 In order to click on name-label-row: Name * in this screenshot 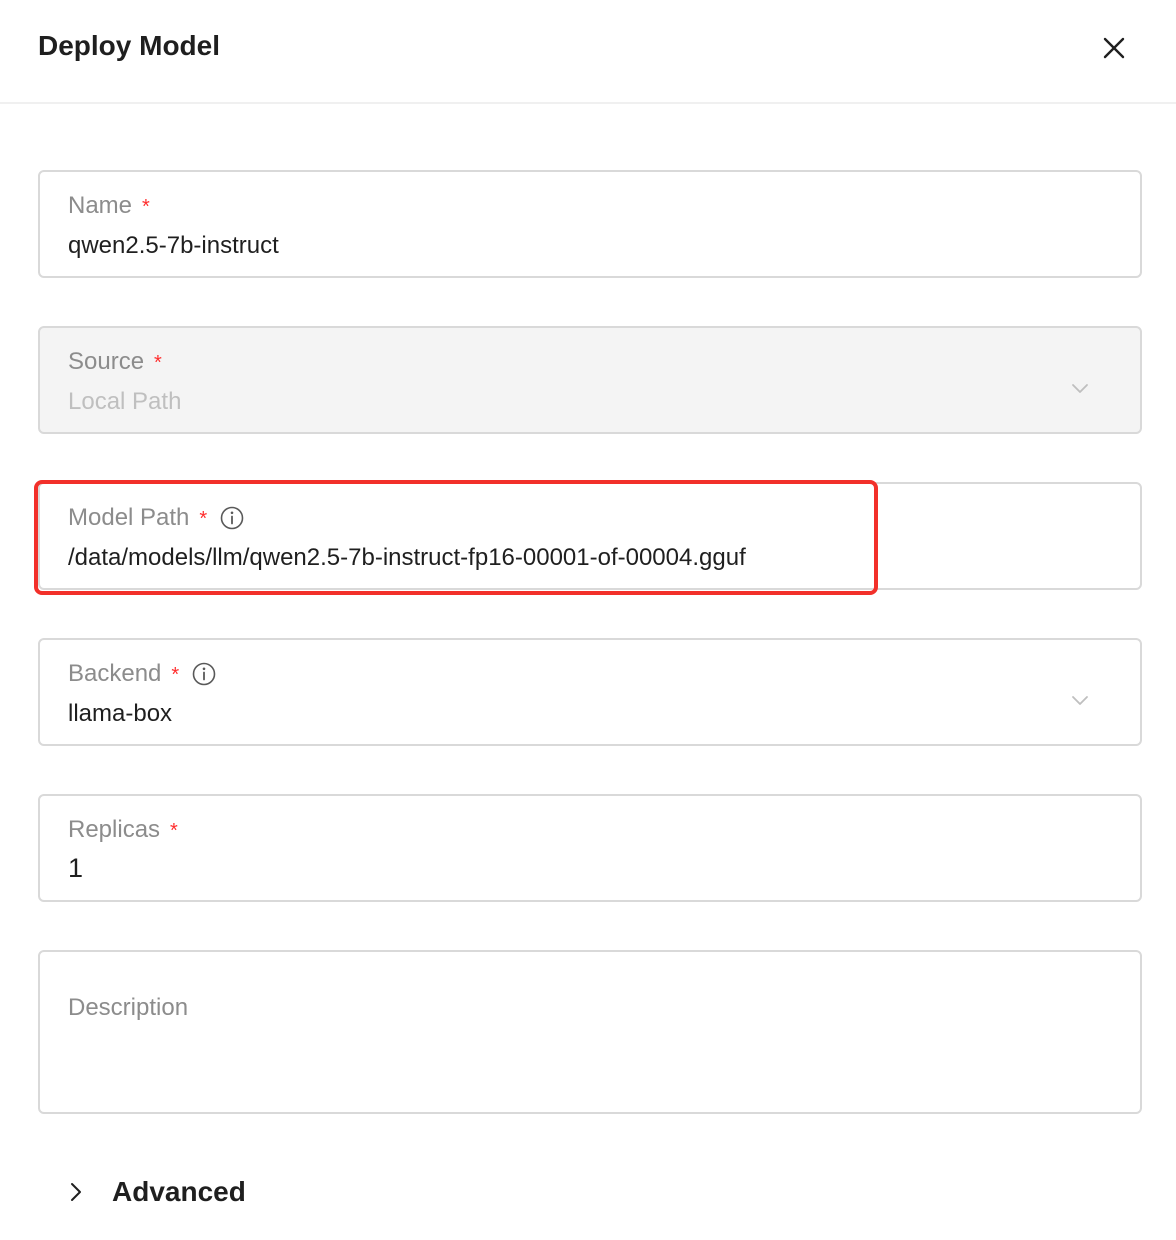, I will do `click(109, 206)`.